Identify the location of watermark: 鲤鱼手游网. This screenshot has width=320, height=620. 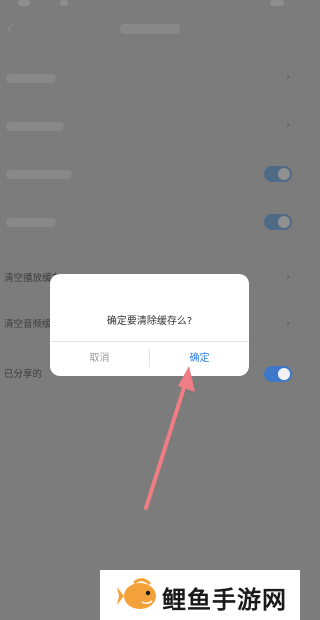
(200, 595).